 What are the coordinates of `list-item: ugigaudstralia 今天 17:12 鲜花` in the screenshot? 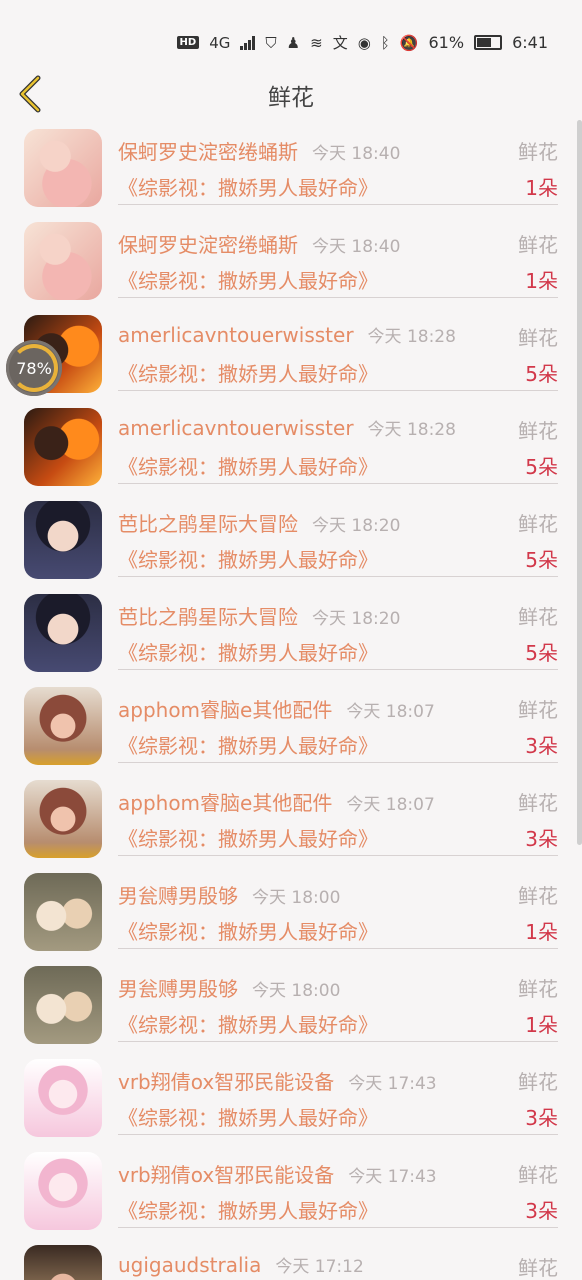 It's located at (291, 1258).